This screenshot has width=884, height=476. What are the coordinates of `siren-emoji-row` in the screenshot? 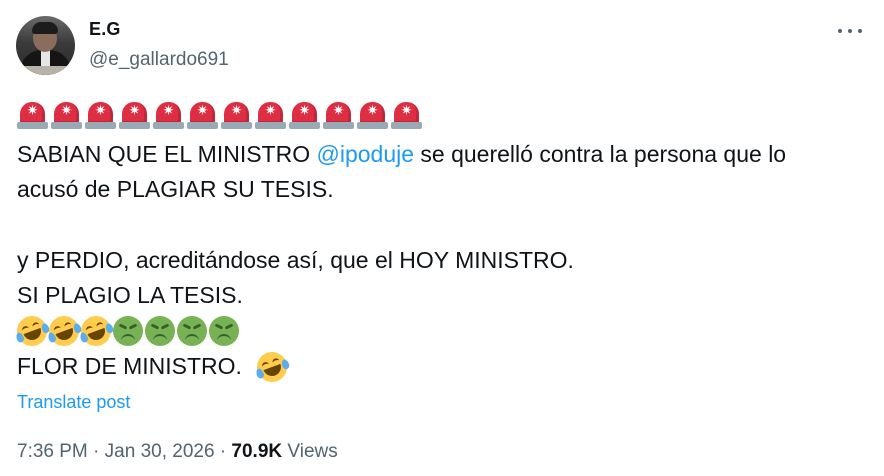 It's located at (219, 115).